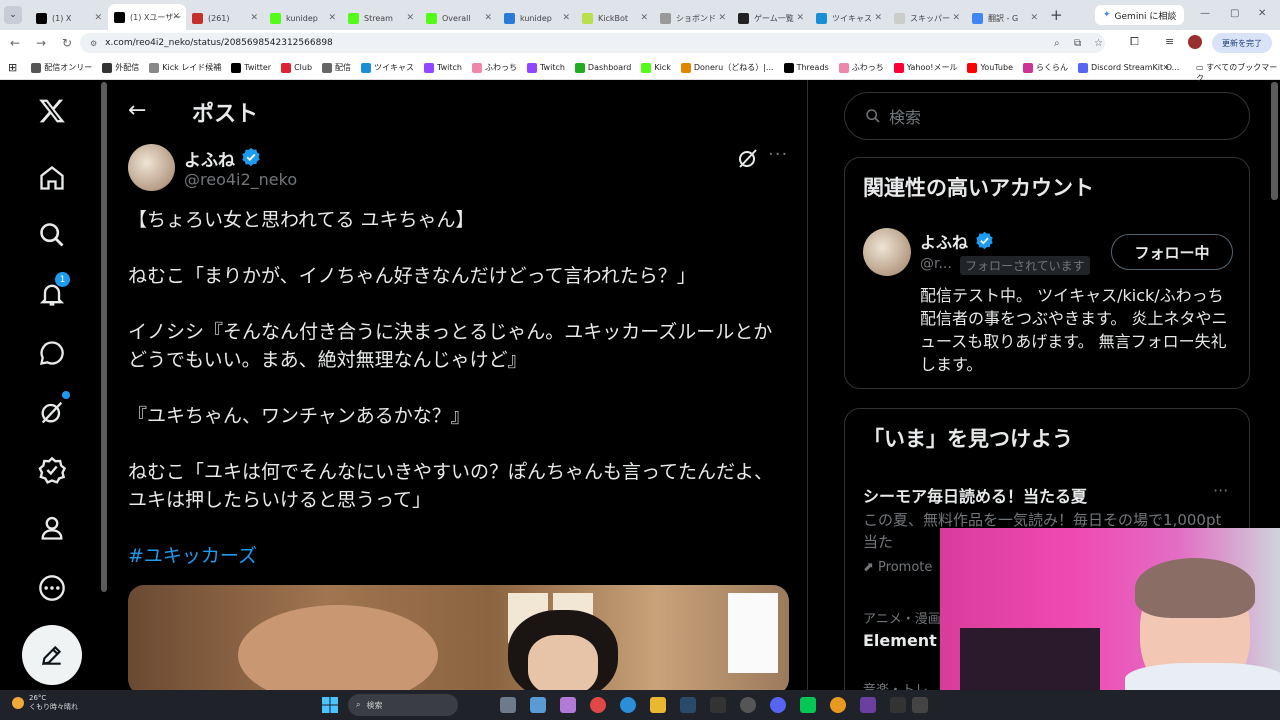 This screenshot has width=1280, height=720. I want to click on install-icon: ⧉, so click(1077, 43).